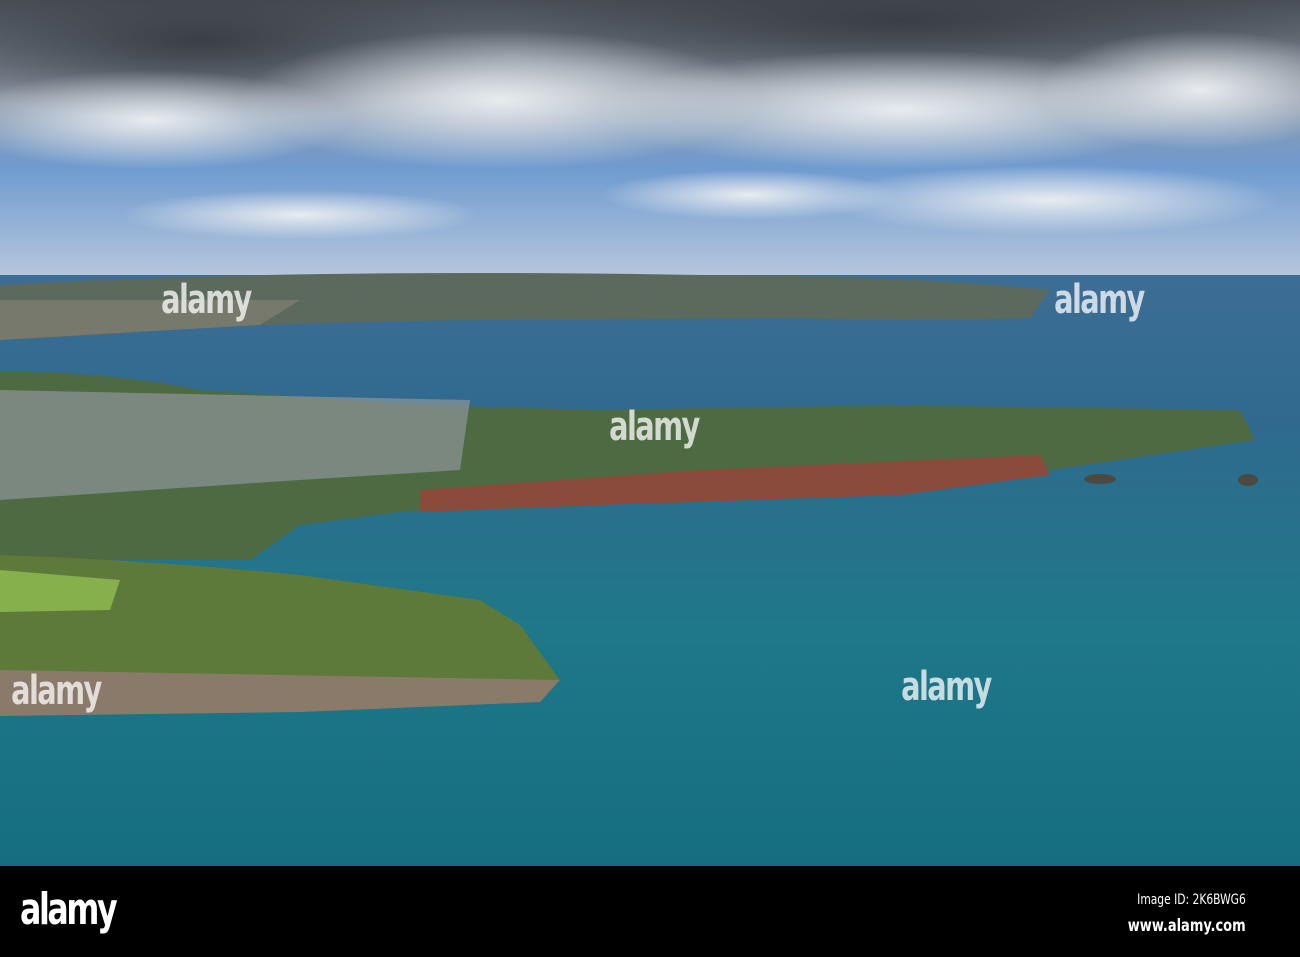  I want to click on footer-bar: alamy Image ID: 2K6BWG6 www.alamy.com, so click(650, 911).